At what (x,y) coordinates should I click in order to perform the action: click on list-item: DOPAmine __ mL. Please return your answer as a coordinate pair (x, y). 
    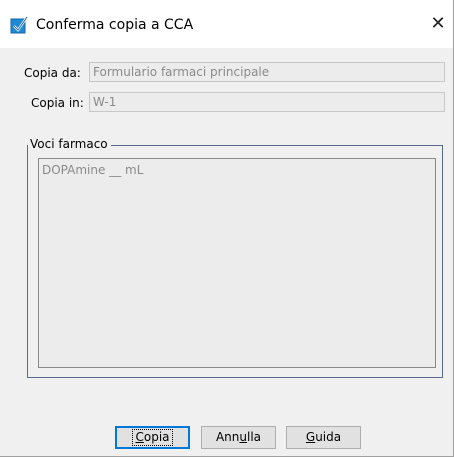
    Looking at the image, I should click on (237, 170).